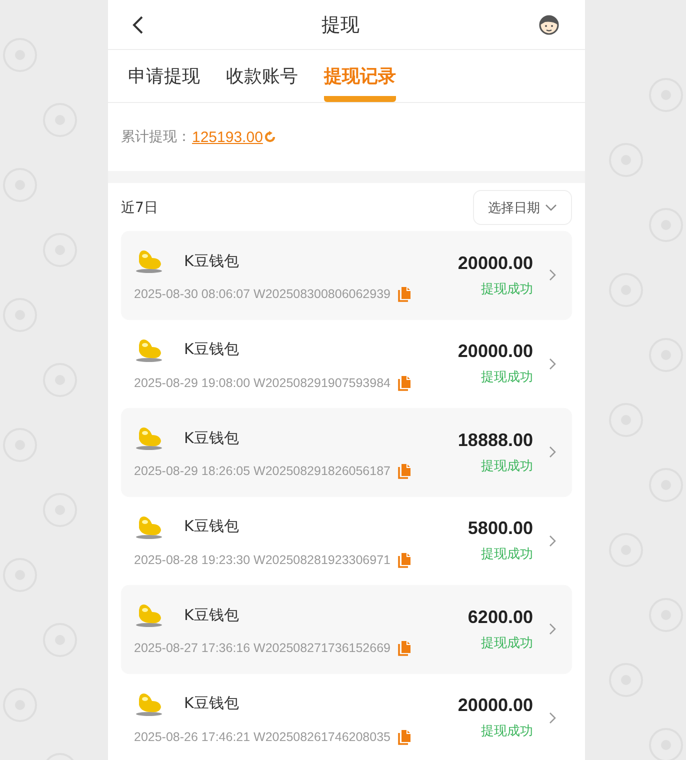 This screenshot has width=686, height=760. What do you see at coordinates (270, 137) in the screenshot?
I see `refresh-icon` at bounding box center [270, 137].